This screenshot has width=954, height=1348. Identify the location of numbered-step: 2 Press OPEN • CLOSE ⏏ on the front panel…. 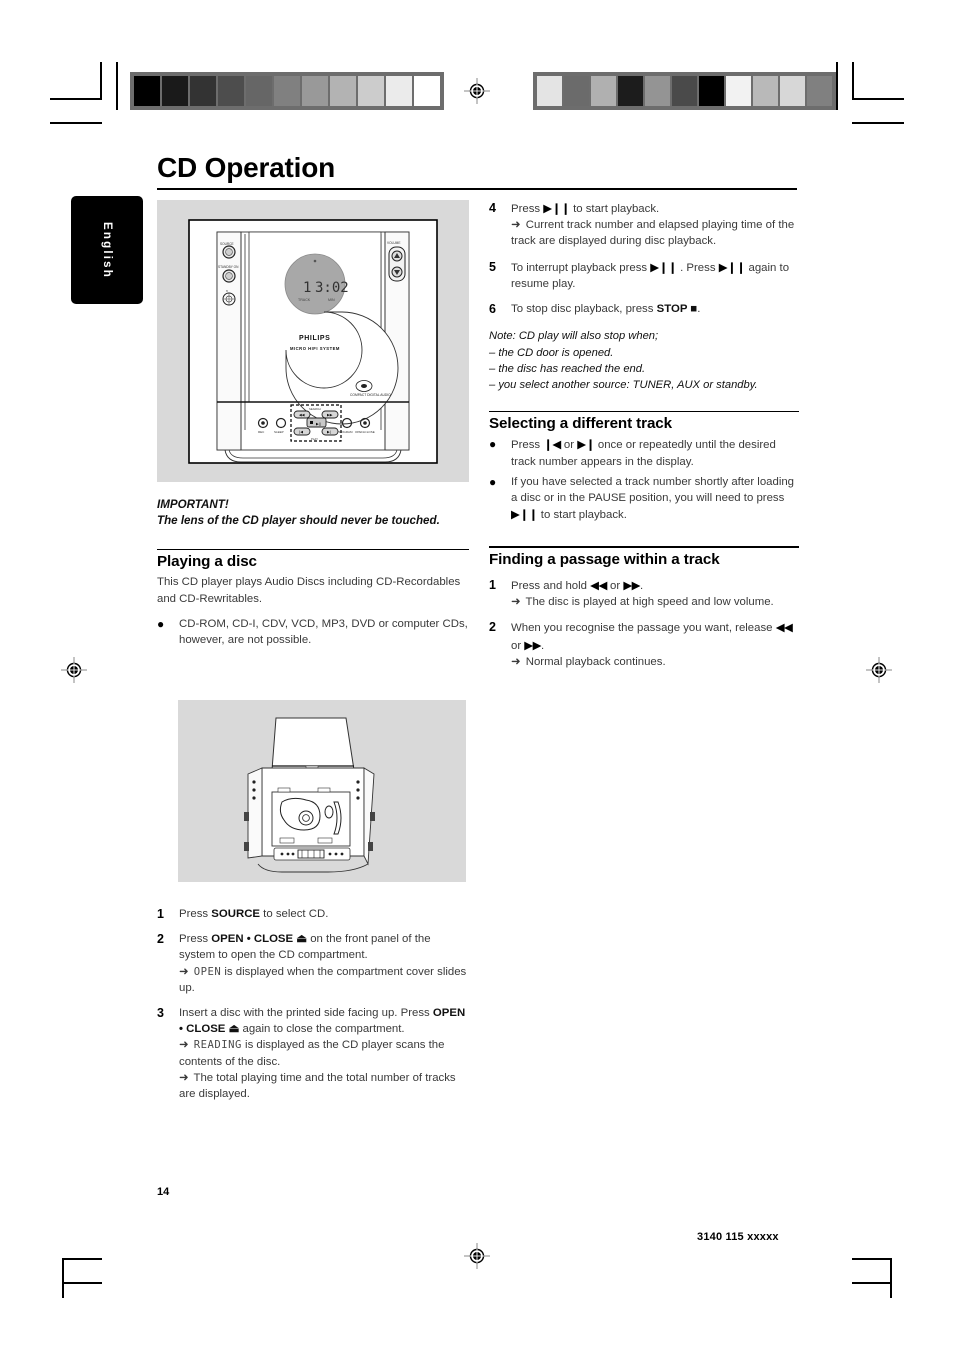
(313, 963).